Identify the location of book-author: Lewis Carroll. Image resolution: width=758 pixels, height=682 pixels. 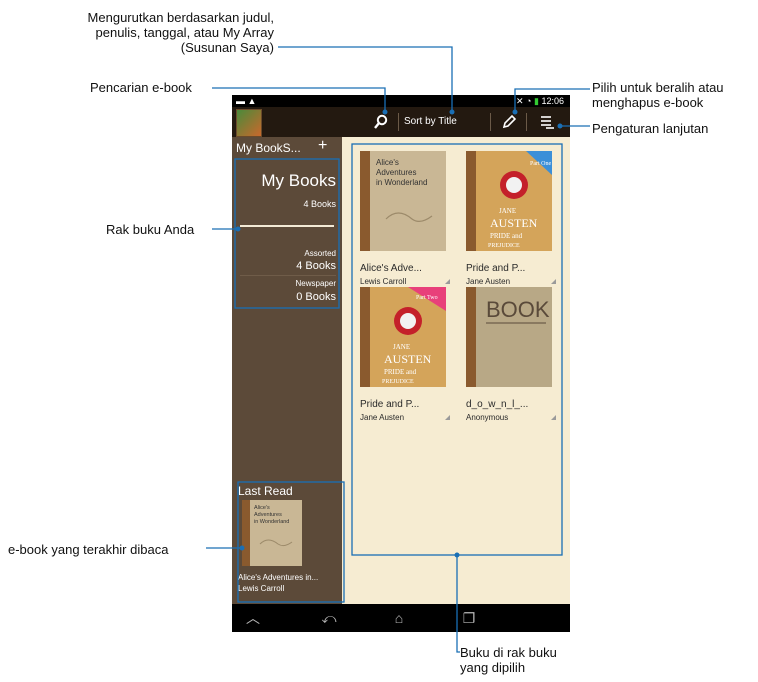
(383, 281).